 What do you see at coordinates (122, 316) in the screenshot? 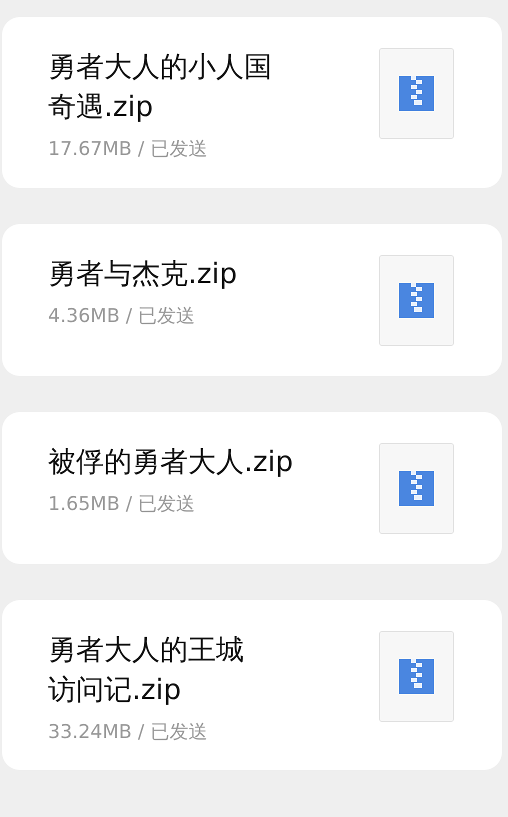
I see `file-status: 4.36MB / 已发送` at bounding box center [122, 316].